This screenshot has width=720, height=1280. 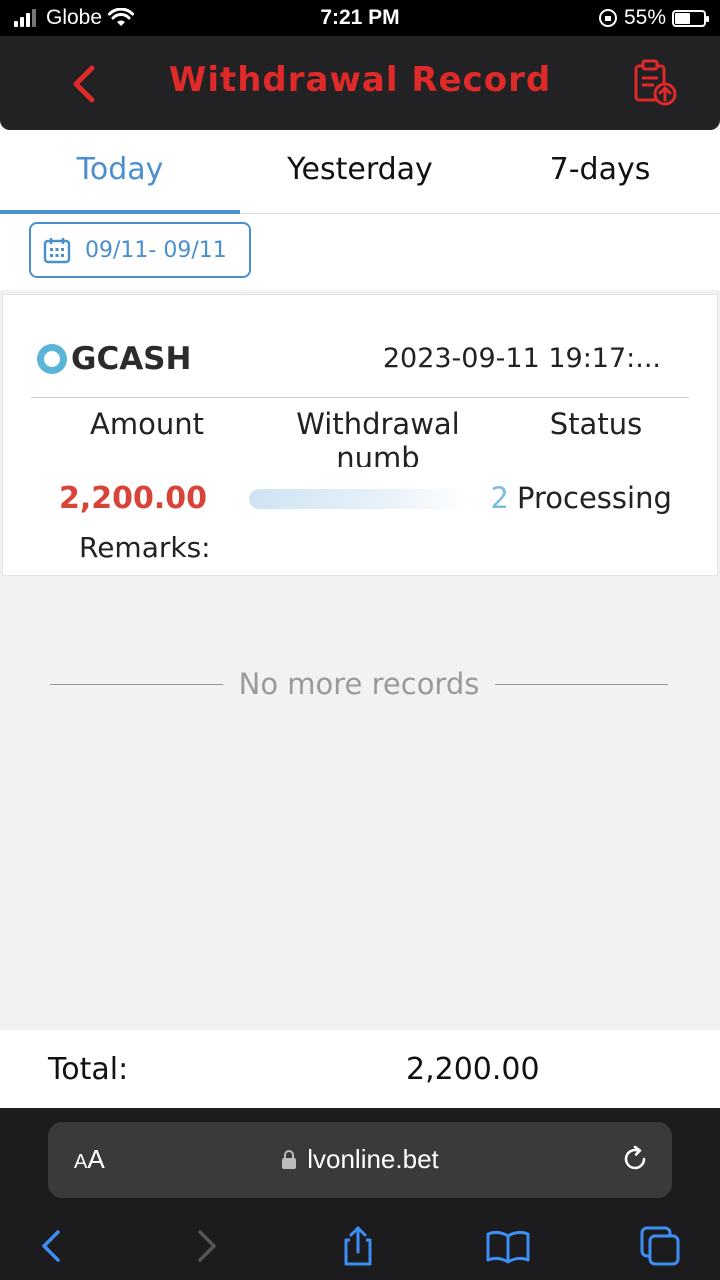 What do you see at coordinates (145, 547) in the screenshot?
I see `remarks-label: Remarks:` at bounding box center [145, 547].